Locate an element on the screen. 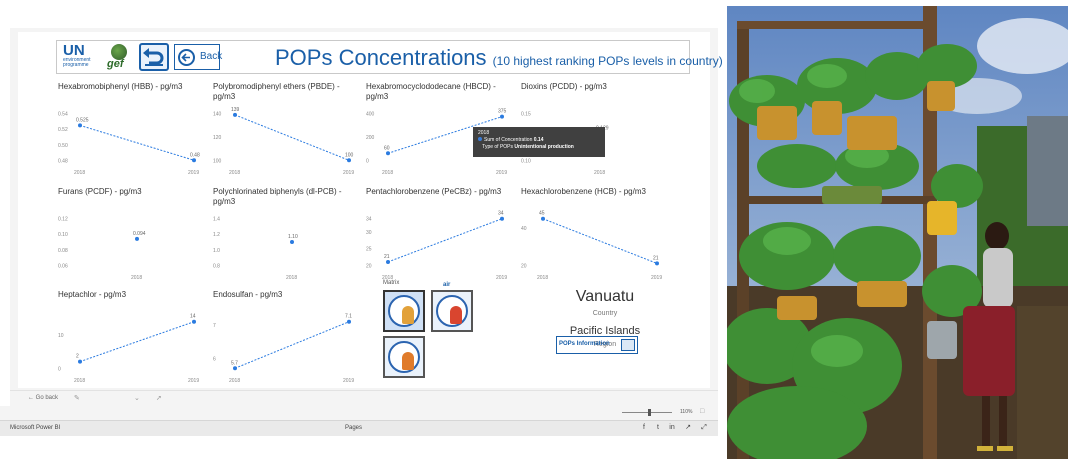  back-button-label: Back is located at coordinates (211, 56).